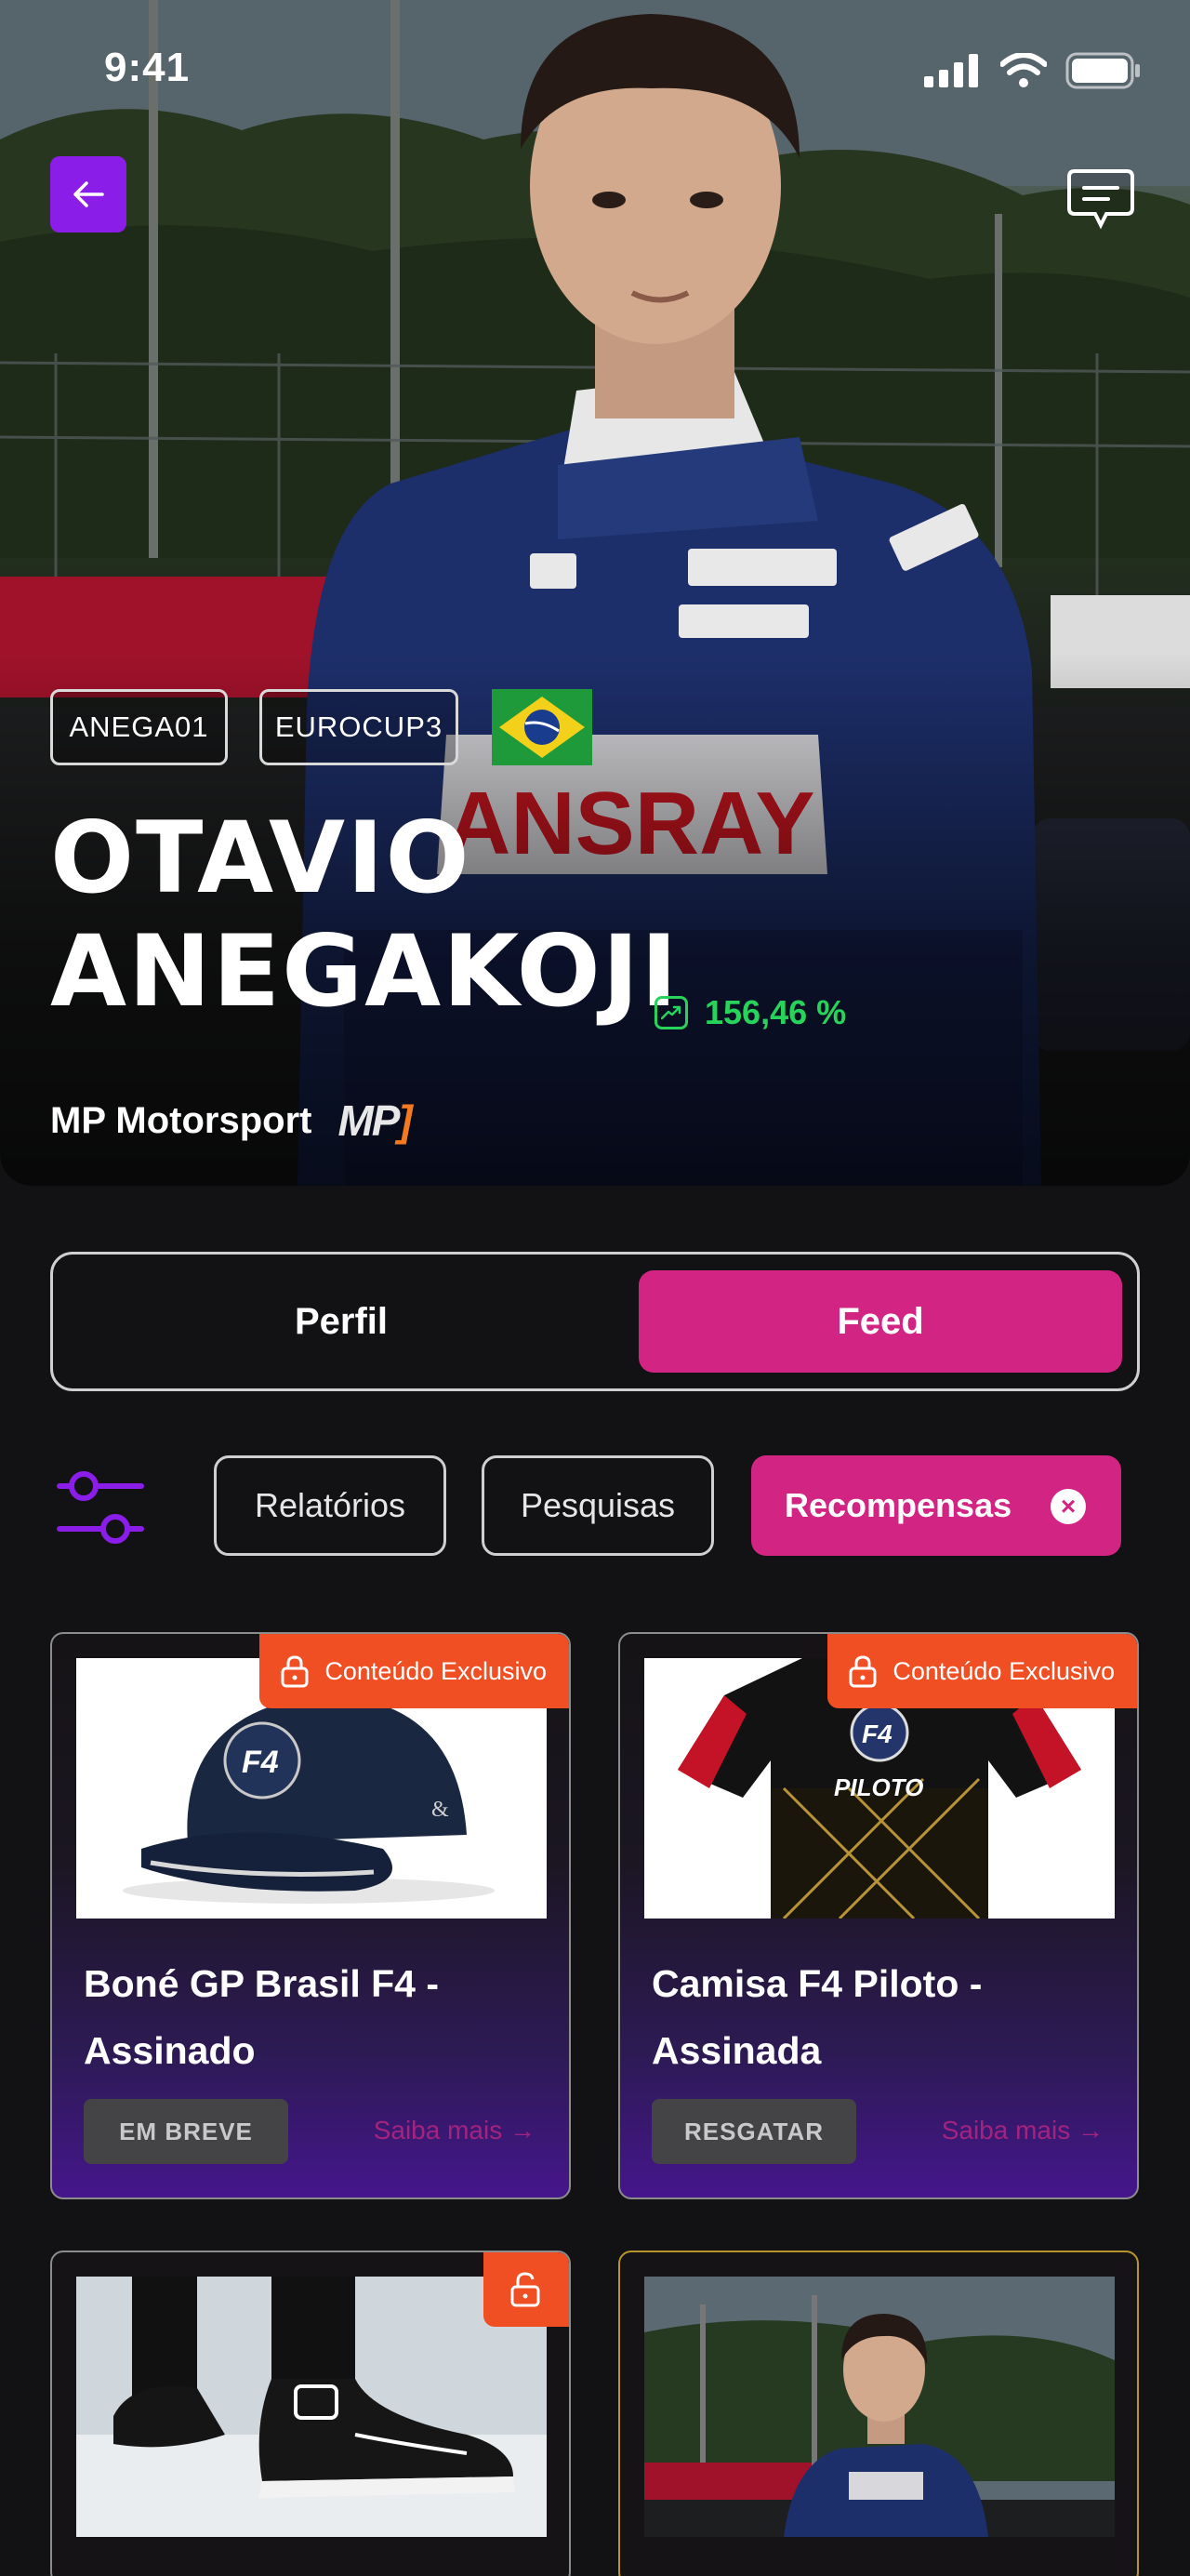 The height and width of the screenshot is (2576, 1190). Describe the element at coordinates (341, 1321) in the screenshot. I see `tab-perfil: Perfil` at that location.